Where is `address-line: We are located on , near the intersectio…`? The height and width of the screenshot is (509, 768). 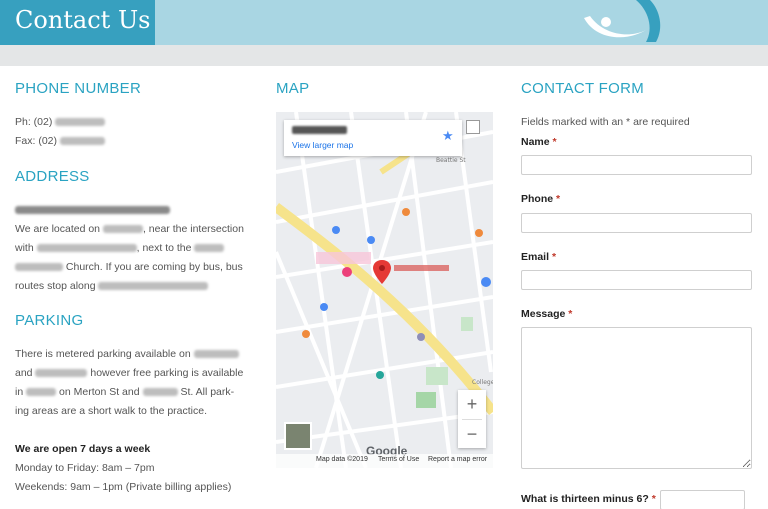 address-line: We are located on , near the intersectio… is located at coordinates (129, 229).